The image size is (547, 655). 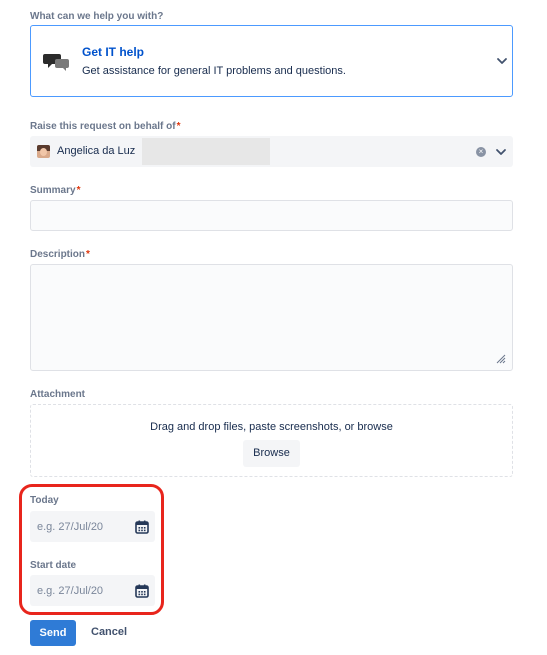 What do you see at coordinates (113, 52) in the screenshot?
I see `request-type-title: Get IT help` at bounding box center [113, 52].